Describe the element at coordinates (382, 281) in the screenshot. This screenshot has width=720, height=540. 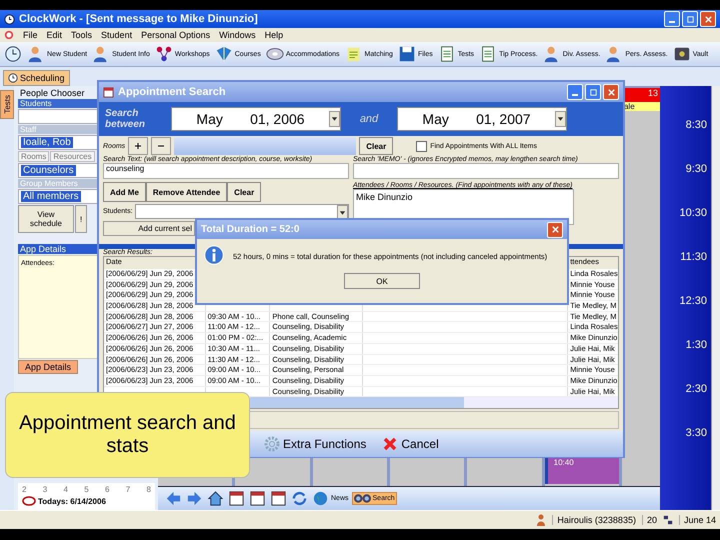
I see `ok-button: OK` at that location.